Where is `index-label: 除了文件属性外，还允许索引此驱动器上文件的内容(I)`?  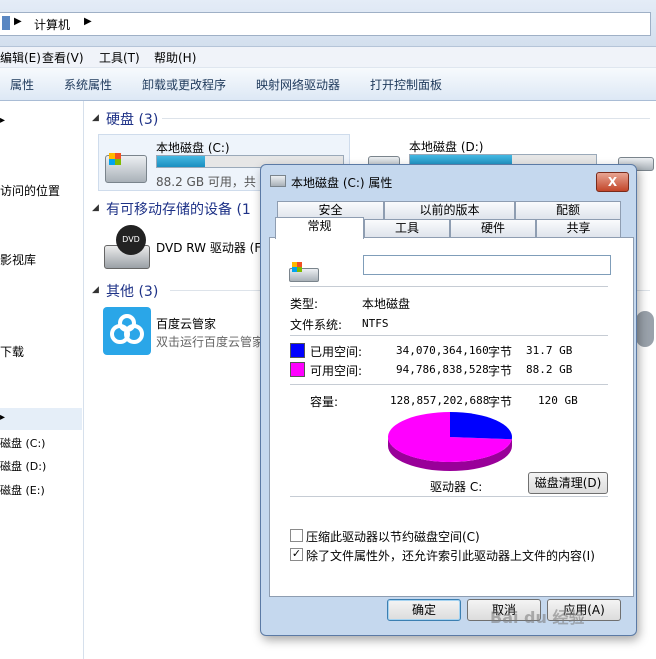
index-label: 除了文件属性外，还允许索引此驱动器上文件的内容(I) is located at coordinates (450, 555).